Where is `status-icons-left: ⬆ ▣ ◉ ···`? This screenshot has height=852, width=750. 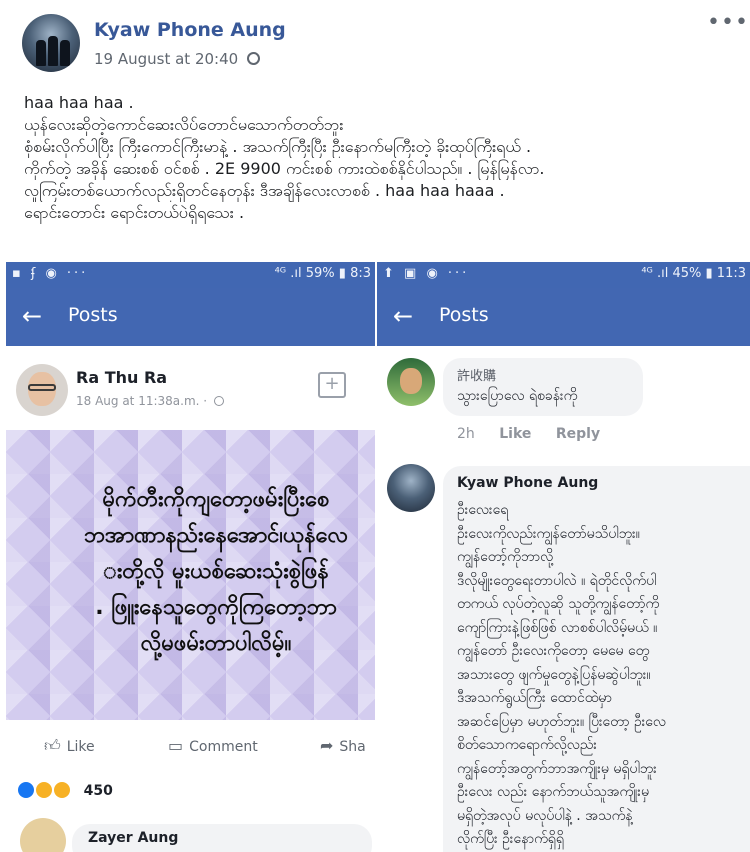 status-icons-left: ⬆ ▣ ◉ ··· is located at coordinates (426, 273).